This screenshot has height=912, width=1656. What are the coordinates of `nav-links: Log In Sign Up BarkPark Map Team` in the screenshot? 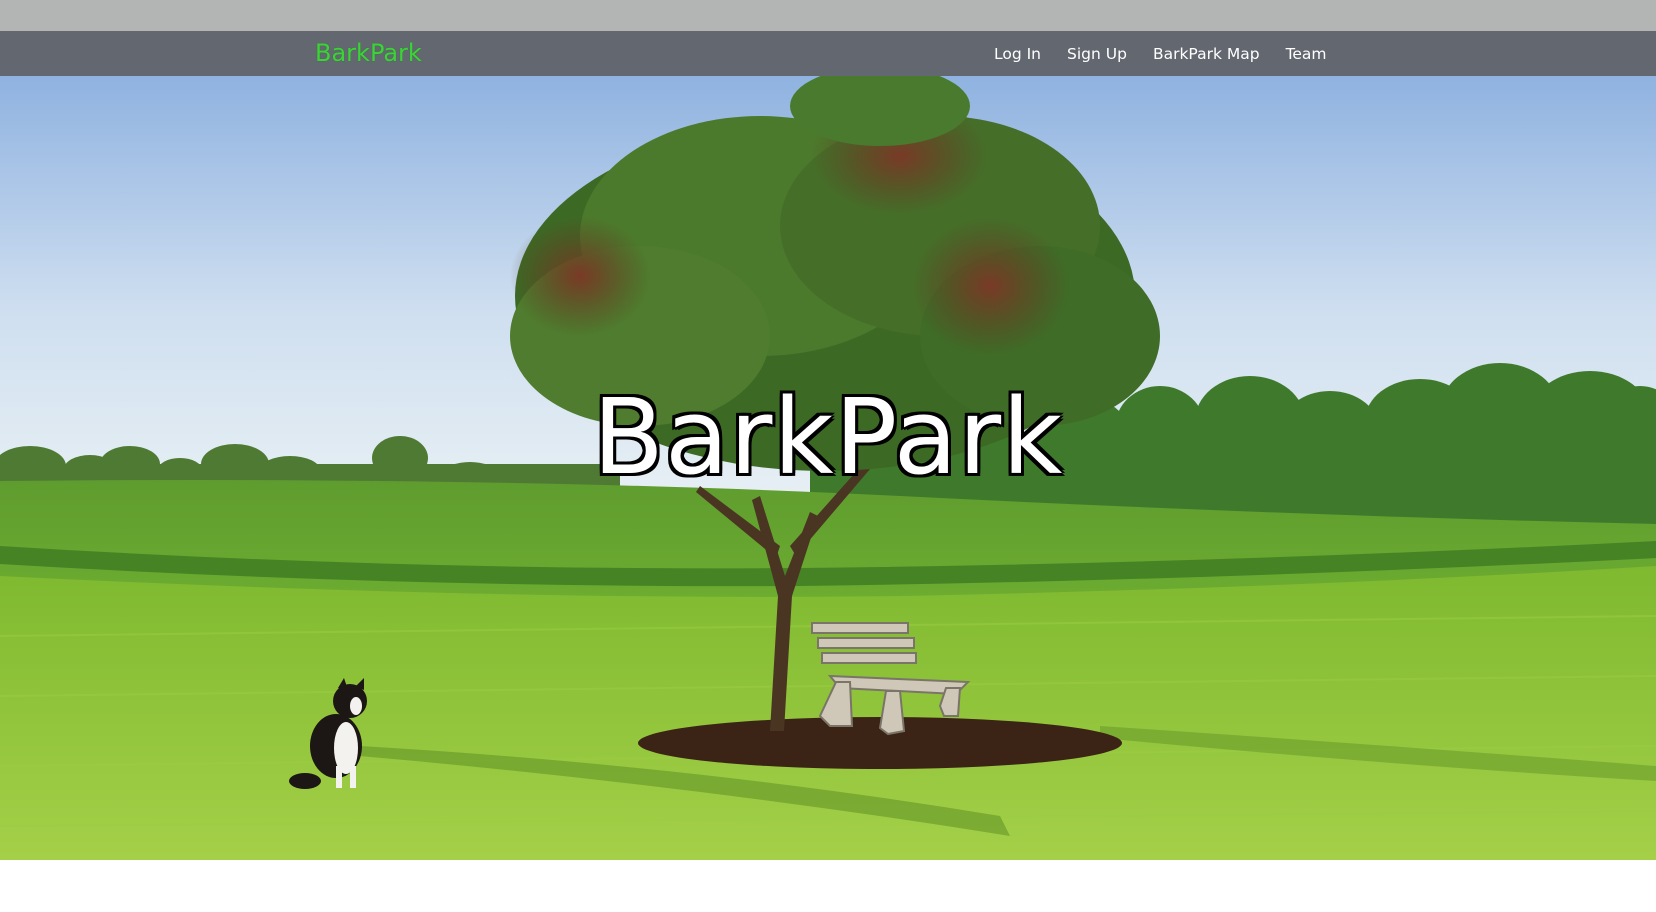 It's located at (1160, 53).